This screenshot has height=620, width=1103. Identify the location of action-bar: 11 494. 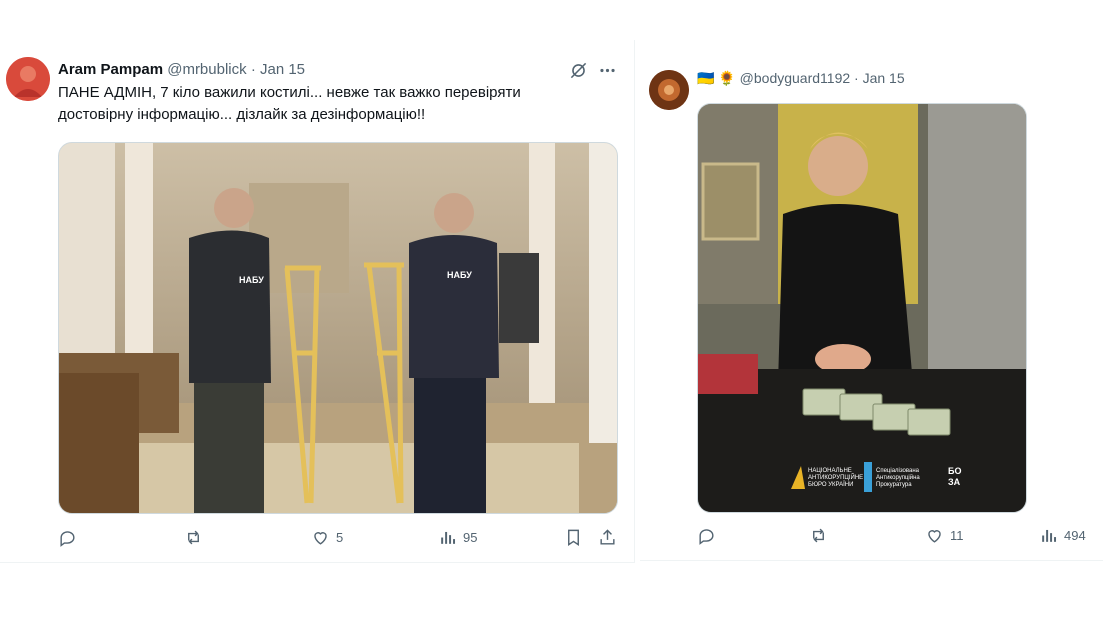
(897, 537).